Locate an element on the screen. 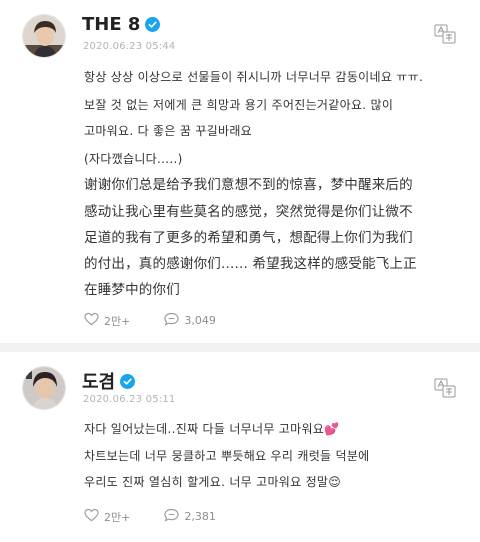 This screenshot has width=480, height=542. post-text-line: 的付出，真的感谢你们...... 希望我这样的感受能飞上正 is located at coordinates (250, 264).